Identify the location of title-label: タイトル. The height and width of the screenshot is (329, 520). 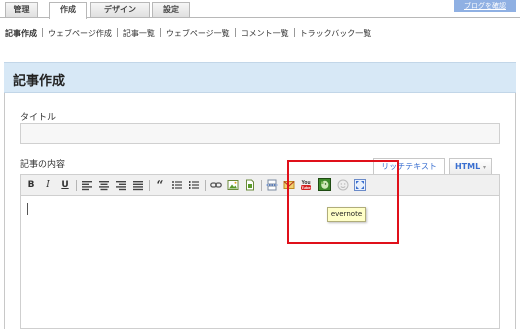
(38, 118).